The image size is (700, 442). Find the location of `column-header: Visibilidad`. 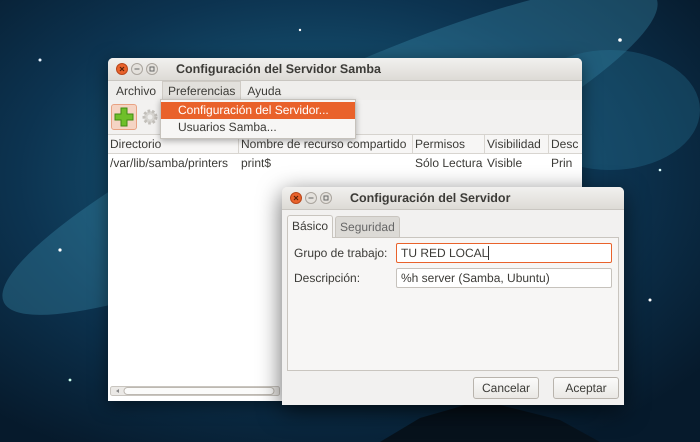

column-header: Visibilidad is located at coordinates (517, 144).